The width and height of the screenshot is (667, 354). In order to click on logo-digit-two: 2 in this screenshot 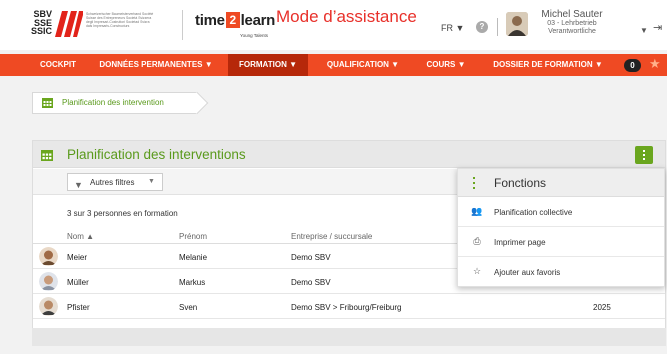, I will do `click(232, 20)`.